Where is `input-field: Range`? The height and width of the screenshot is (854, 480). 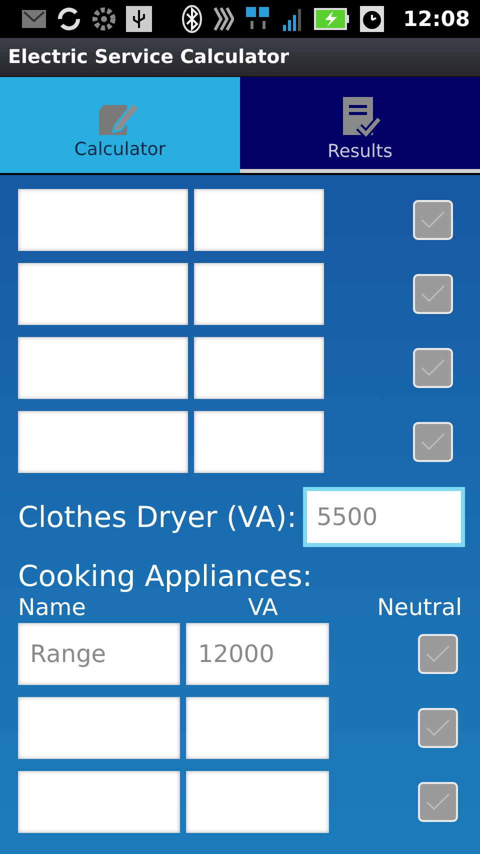 input-field: Range is located at coordinates (99, 654).